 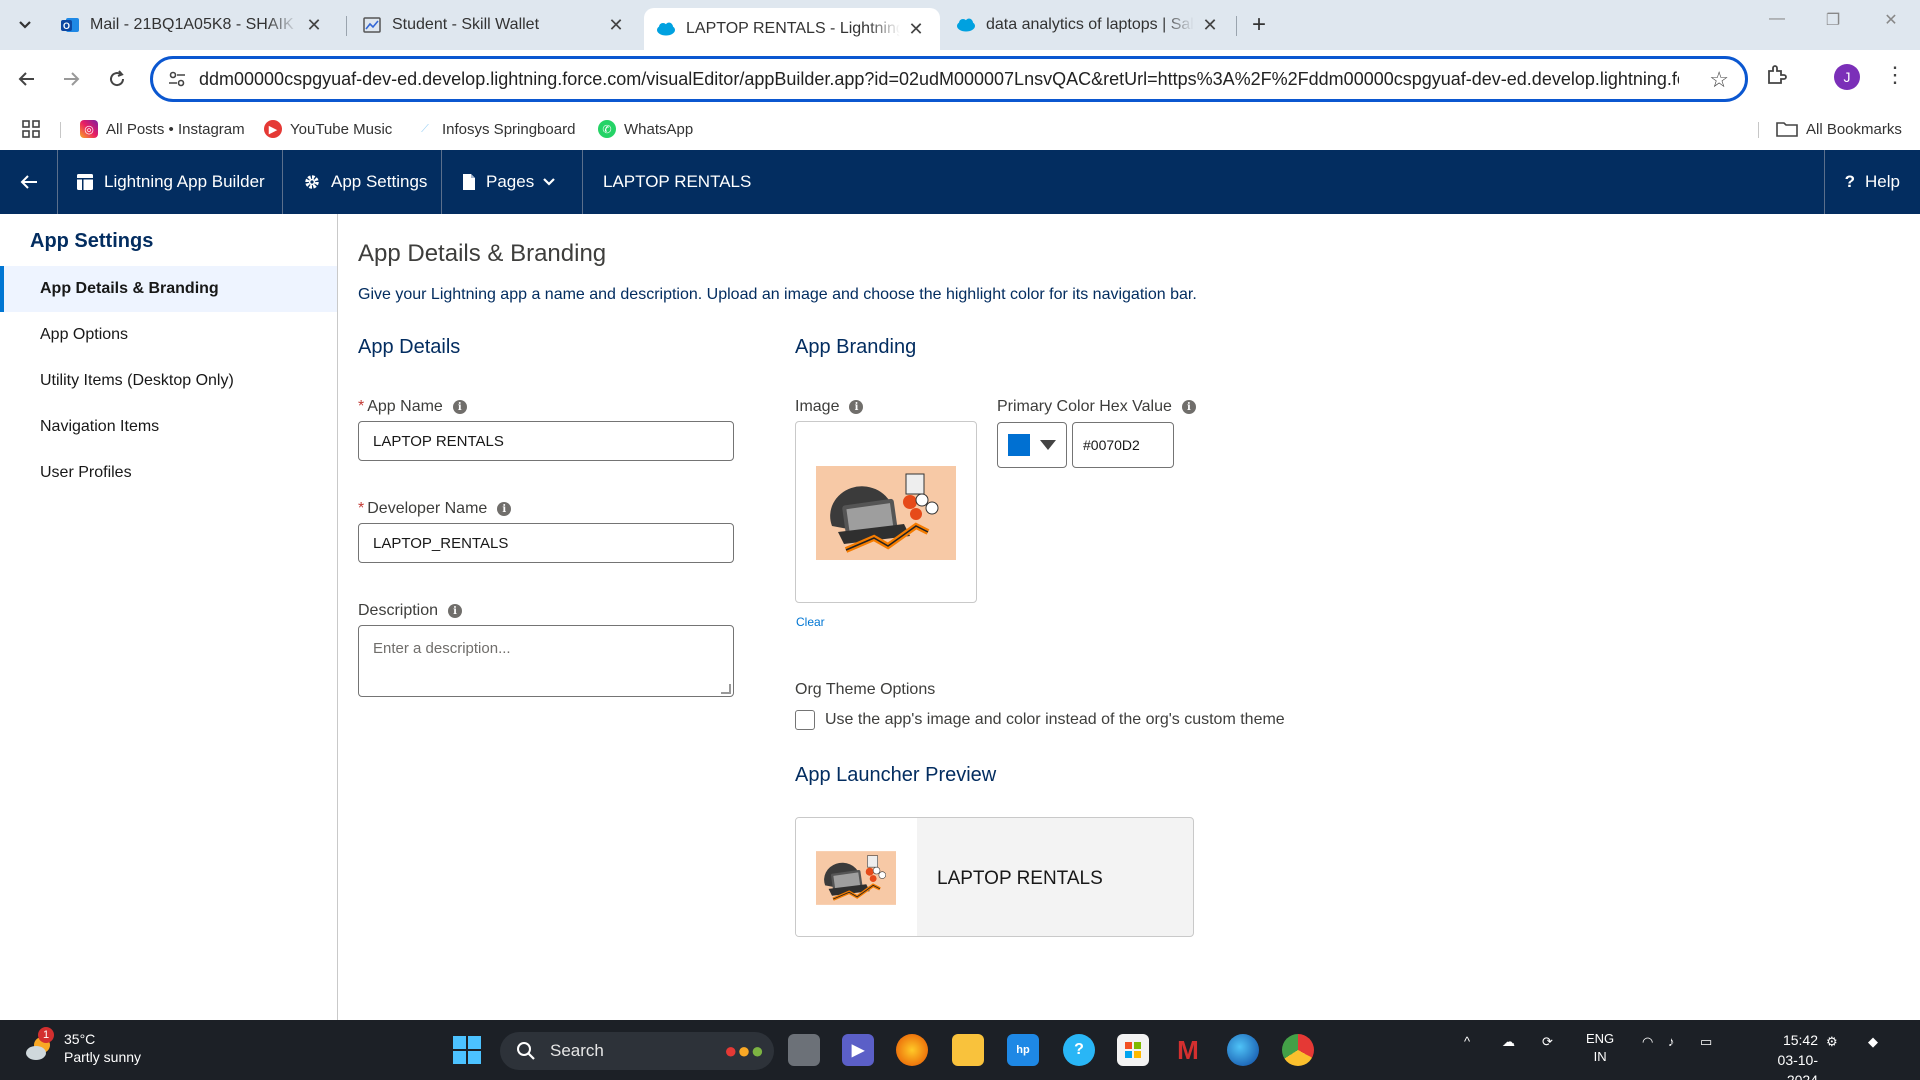 What do you see at coordinates (1467, 1041) in the screenshot?
I see `show-hidden-icons: ^` at bounding box center [1467, 1041].